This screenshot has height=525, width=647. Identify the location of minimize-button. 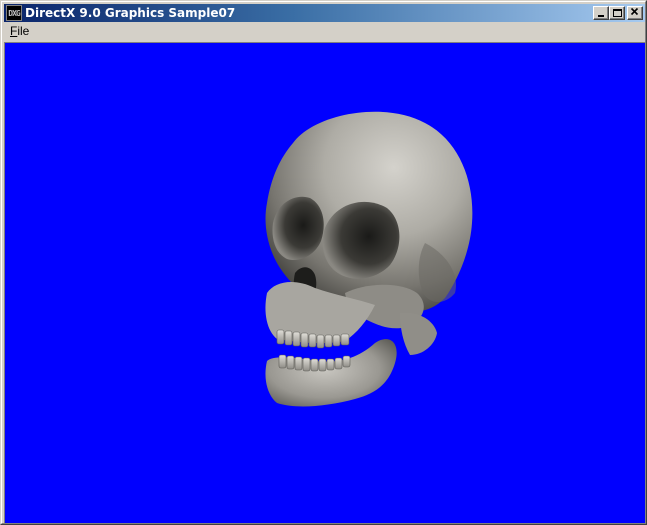
(601, 13).